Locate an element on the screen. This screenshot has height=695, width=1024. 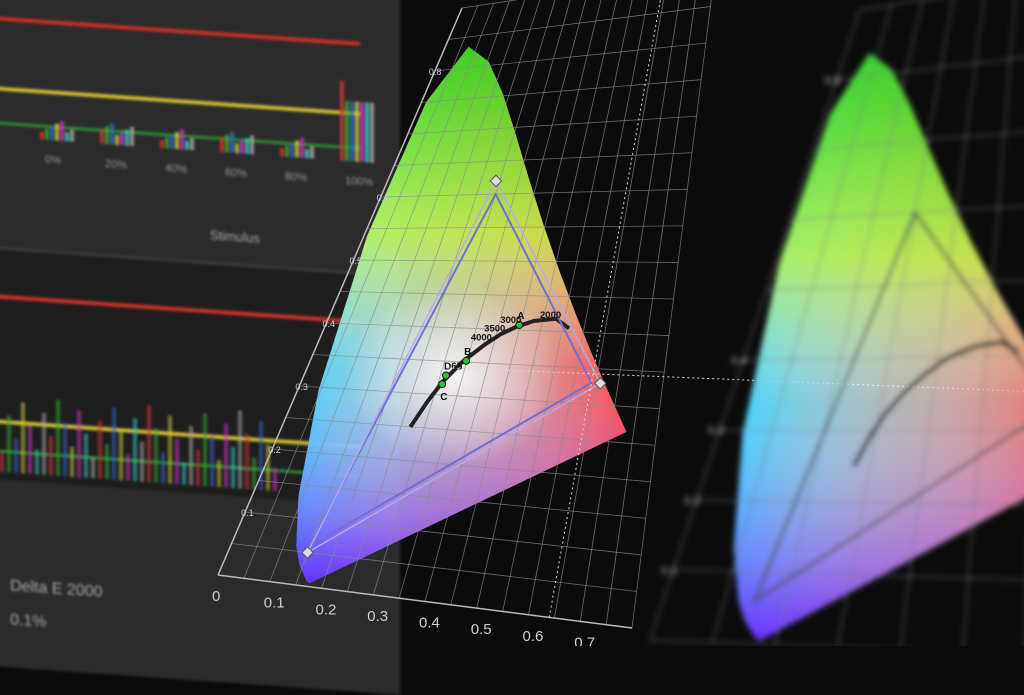
white-point-label: B is located at coordinates (467, 352).